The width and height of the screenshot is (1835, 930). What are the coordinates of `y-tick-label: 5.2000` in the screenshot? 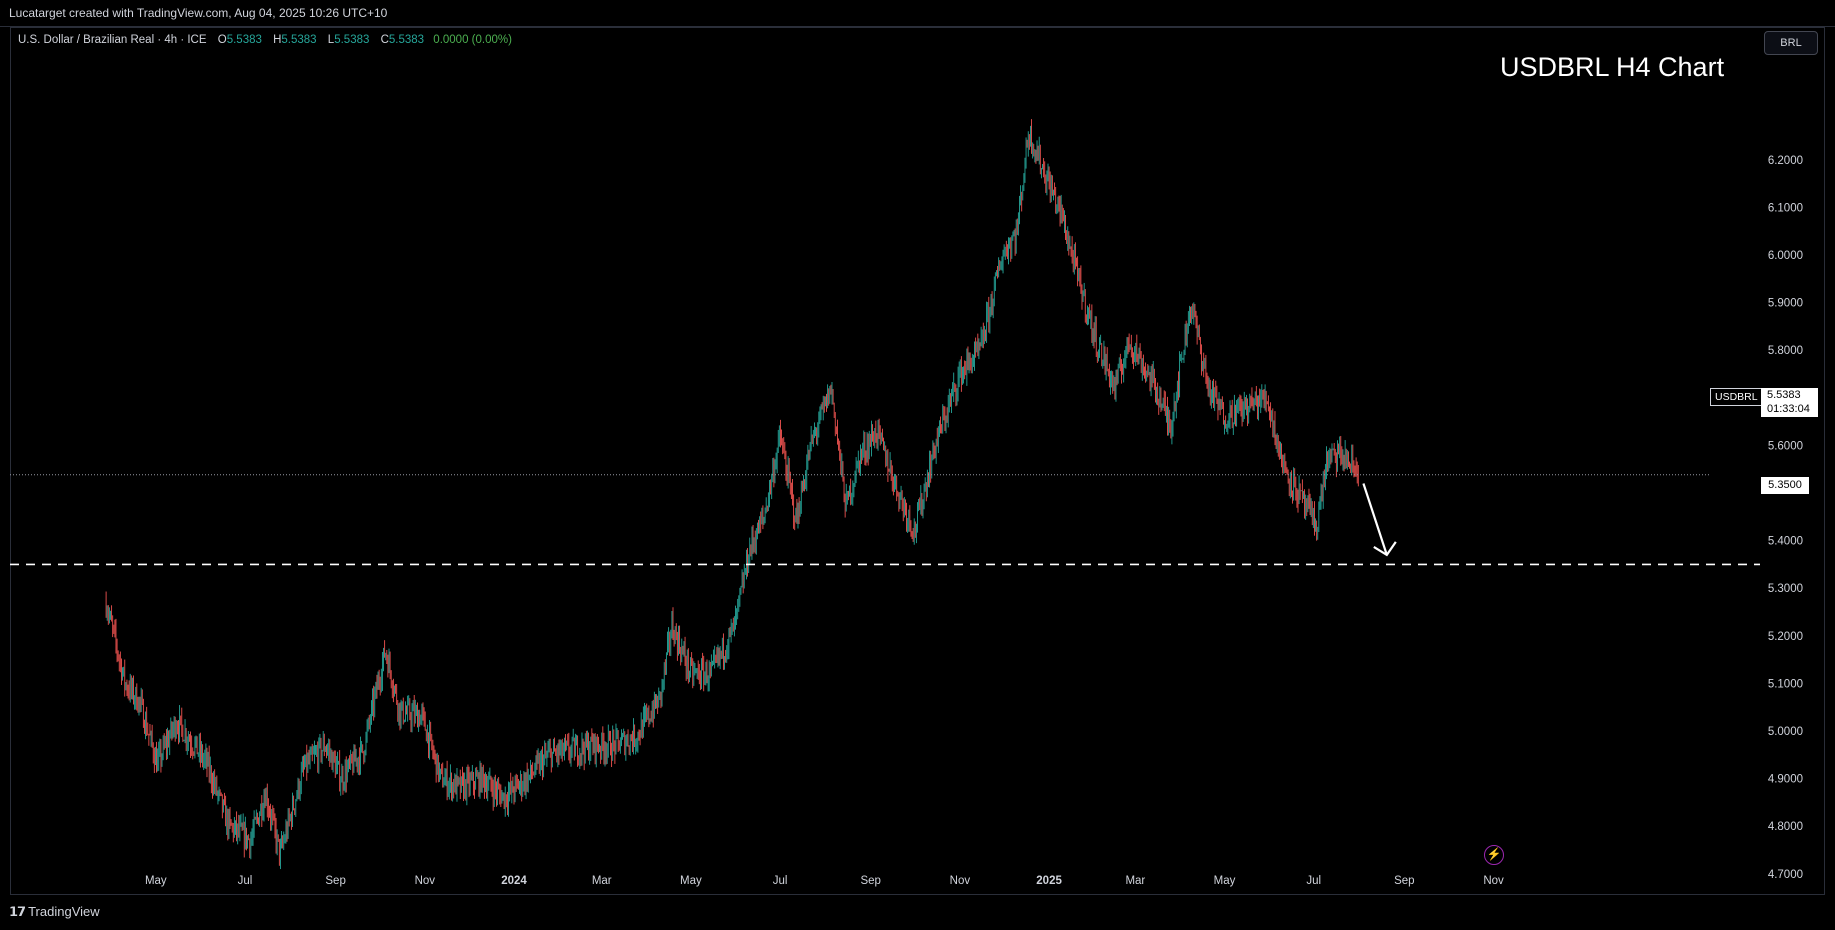 It's located at (1785, 637).